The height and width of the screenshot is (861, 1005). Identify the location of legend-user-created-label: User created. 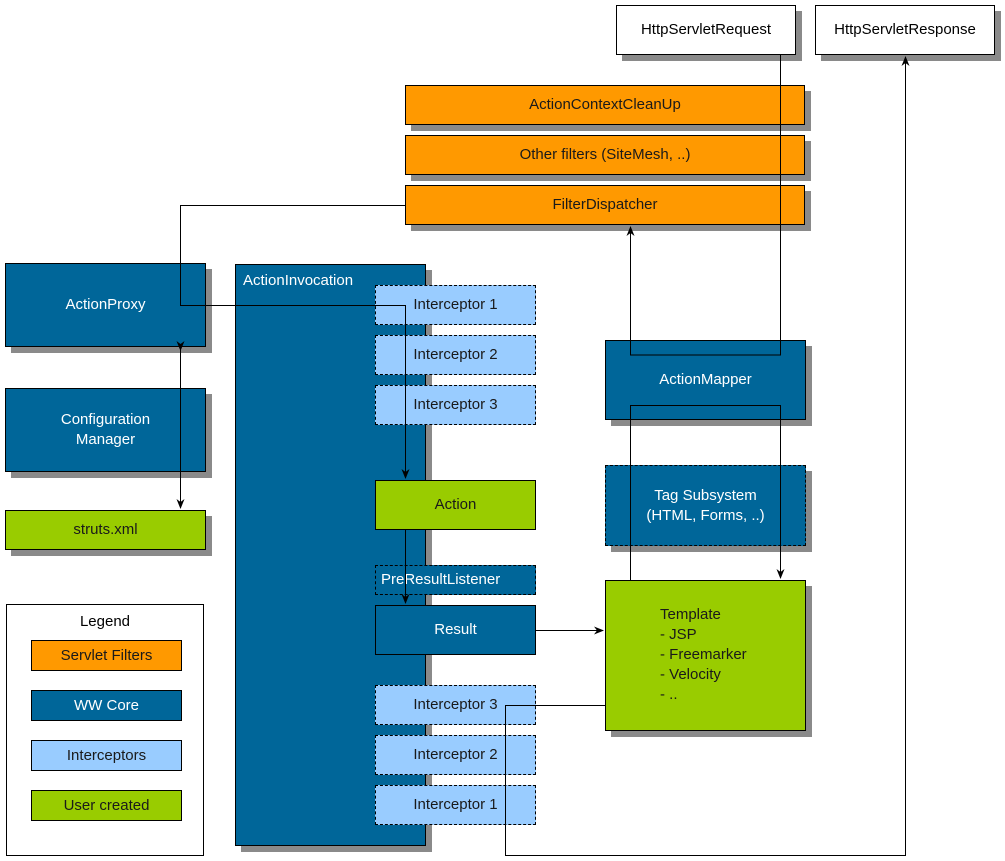
(106, 805).